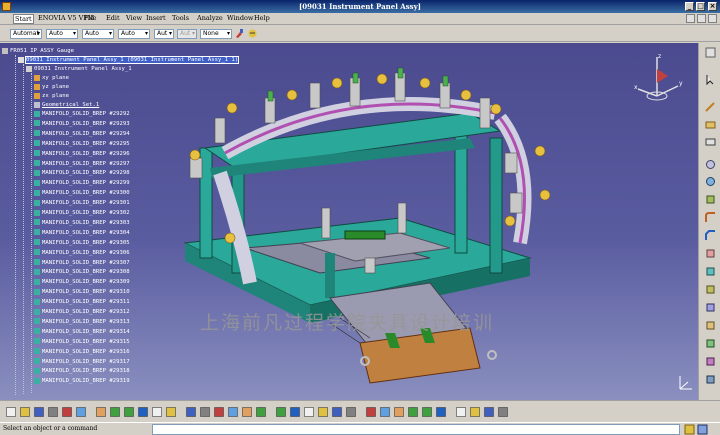  Describe the element at coordinates (475, 412) in the screenshot. I see `material-icon` at that location.